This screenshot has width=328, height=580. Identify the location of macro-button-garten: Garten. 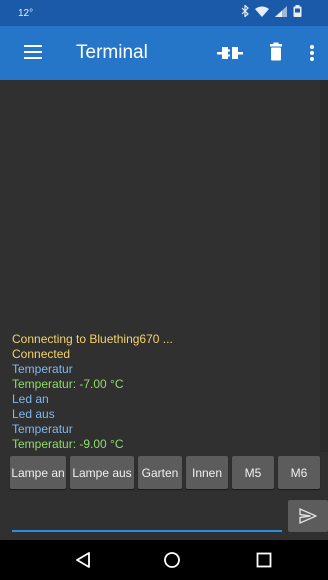
(160, 472).